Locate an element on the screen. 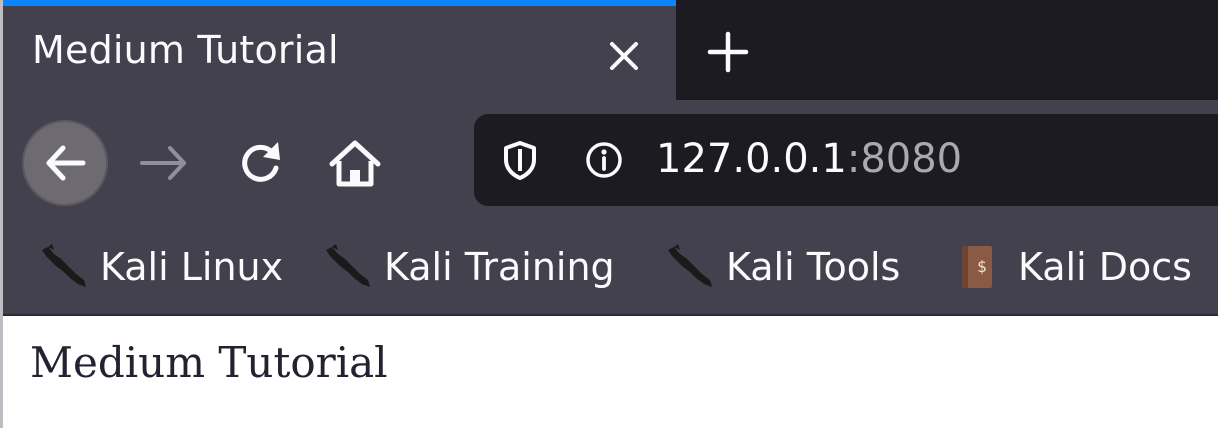 Image resolution: width=1218 pixels, height=428 pixels. page-title: Medium Tutorial is located at coordinates (209, 362).